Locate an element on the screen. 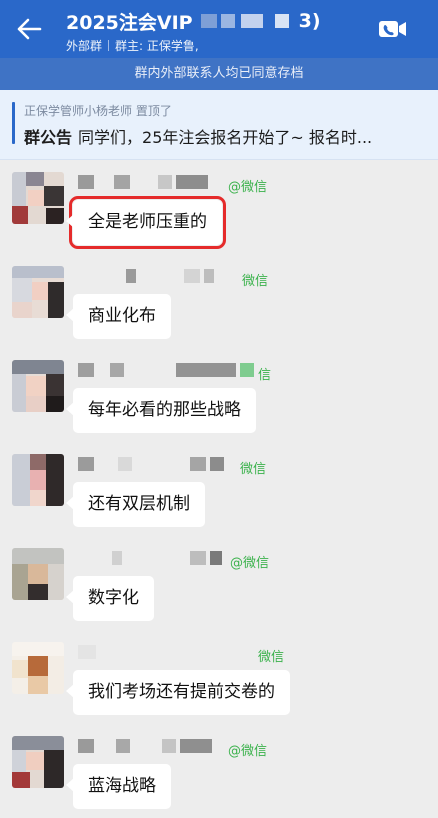  subtitle-divider is located at coordinates (109, 45).